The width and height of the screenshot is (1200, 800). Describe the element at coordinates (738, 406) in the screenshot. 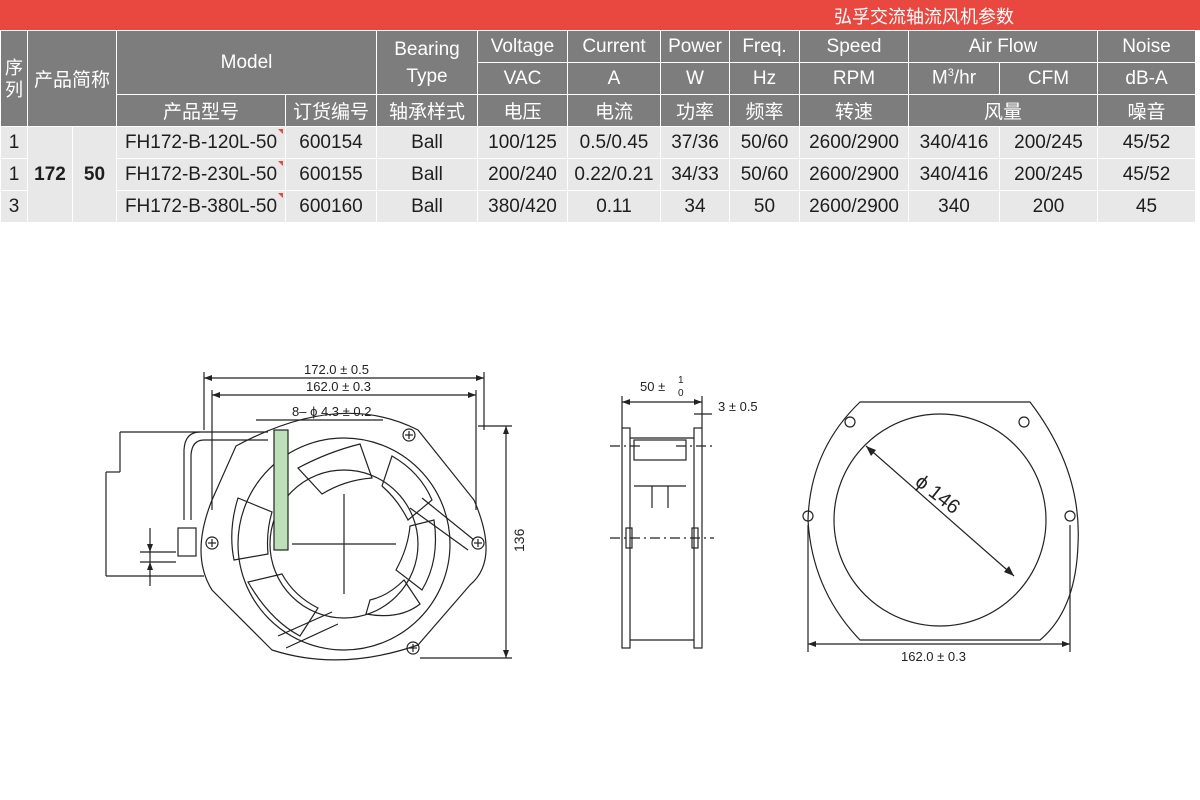

I see `dim-flange: 3 ± 0.5` at that location.